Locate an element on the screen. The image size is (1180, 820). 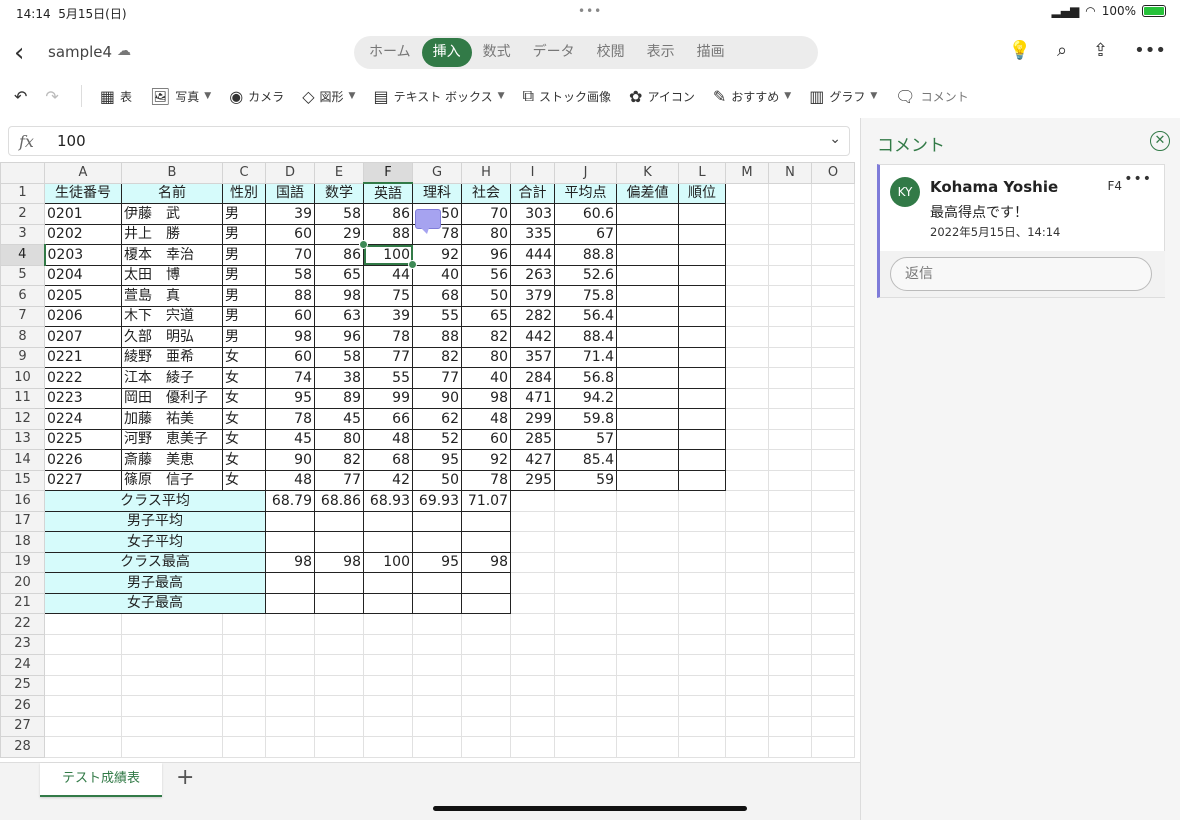
summary-label: 女子平均 is located at coordinates (155, 542).